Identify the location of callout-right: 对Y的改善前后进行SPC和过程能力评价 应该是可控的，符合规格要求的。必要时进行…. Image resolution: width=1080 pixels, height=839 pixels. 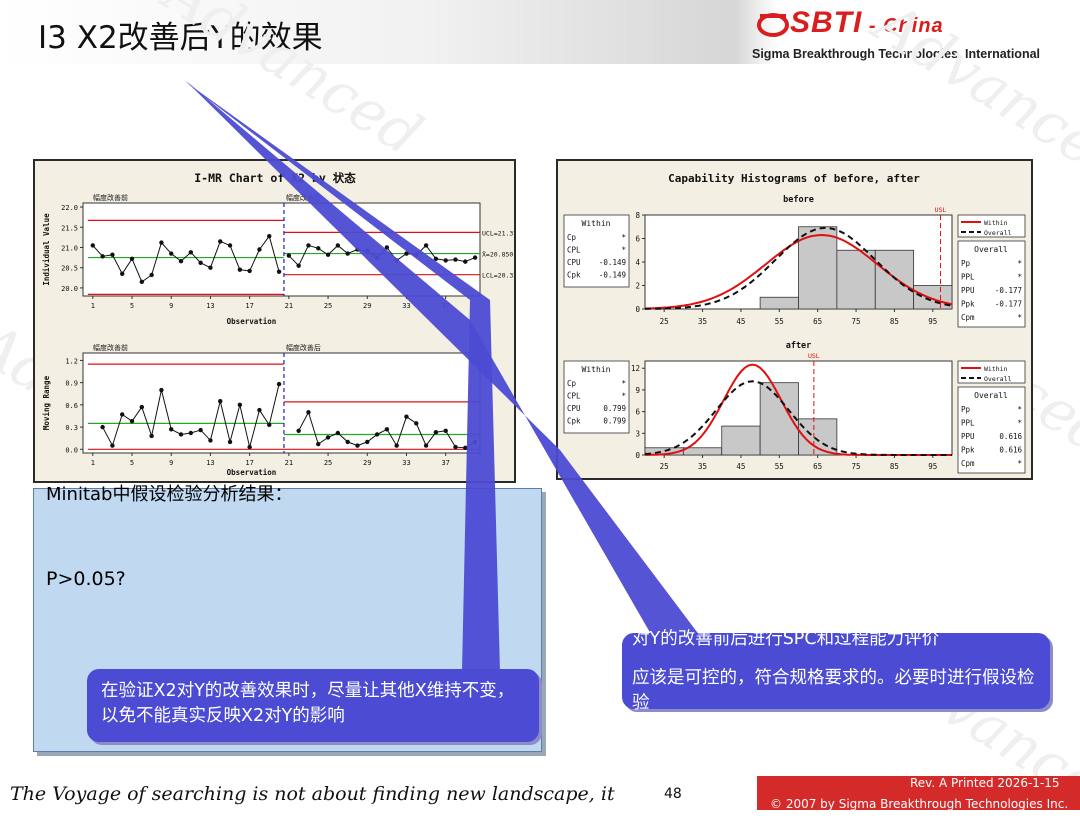
(836, 671).